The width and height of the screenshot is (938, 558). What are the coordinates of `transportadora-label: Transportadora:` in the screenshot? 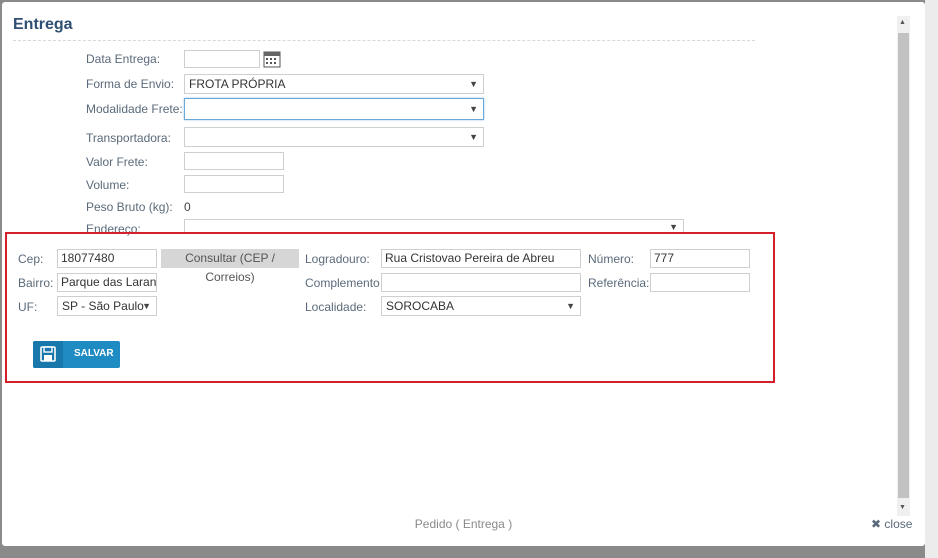 It's located at (128, 138).